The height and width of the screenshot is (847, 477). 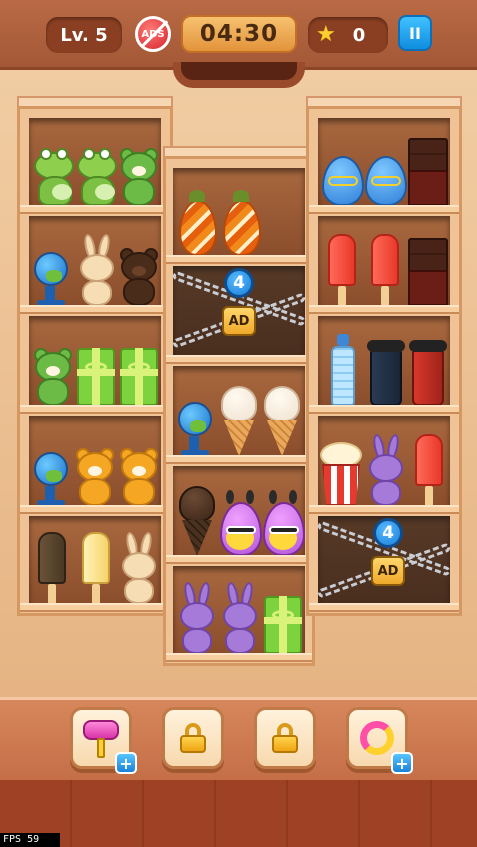 What do you see at coordinates (386, 371) in the screenshot?
I see `navy-coffee-cup` at bounding box center [386, 371].